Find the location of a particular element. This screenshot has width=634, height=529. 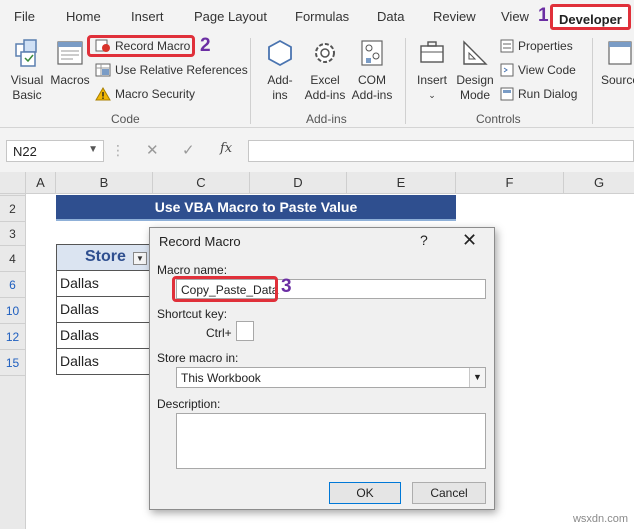

column-header-a: A is located at coordinates (41, 183).